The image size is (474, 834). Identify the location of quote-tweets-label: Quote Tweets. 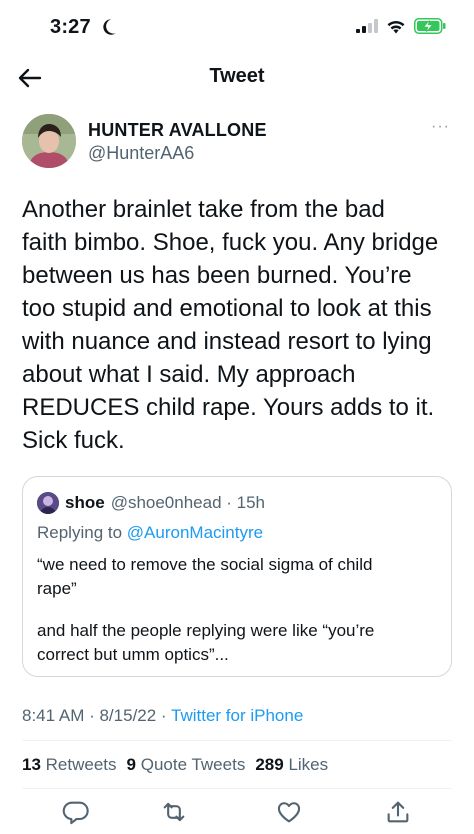
(193, 764).